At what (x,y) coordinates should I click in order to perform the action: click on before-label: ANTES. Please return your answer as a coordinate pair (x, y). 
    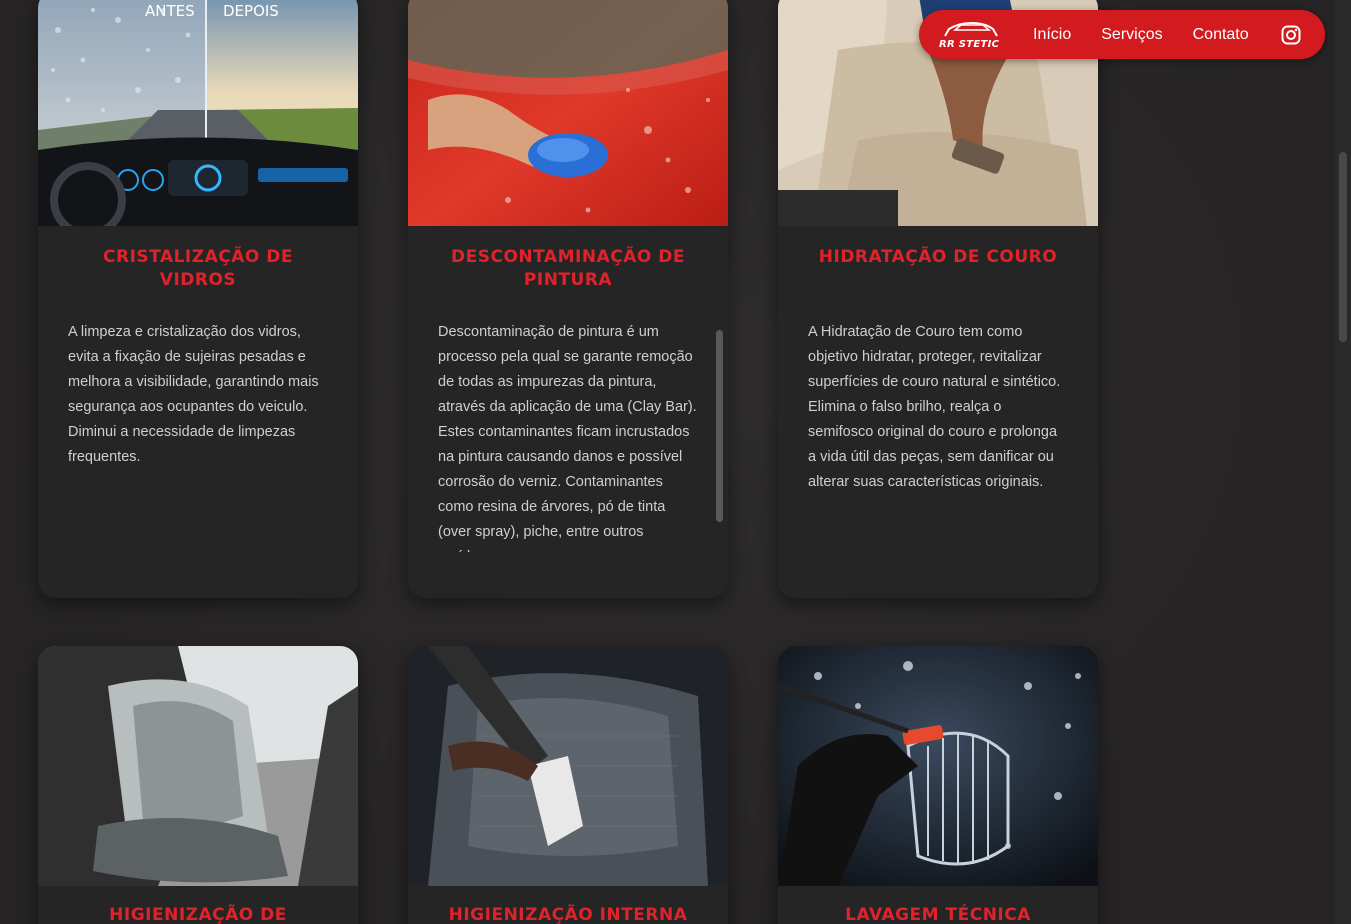
    Looking at the image, I should click on (170, 11).